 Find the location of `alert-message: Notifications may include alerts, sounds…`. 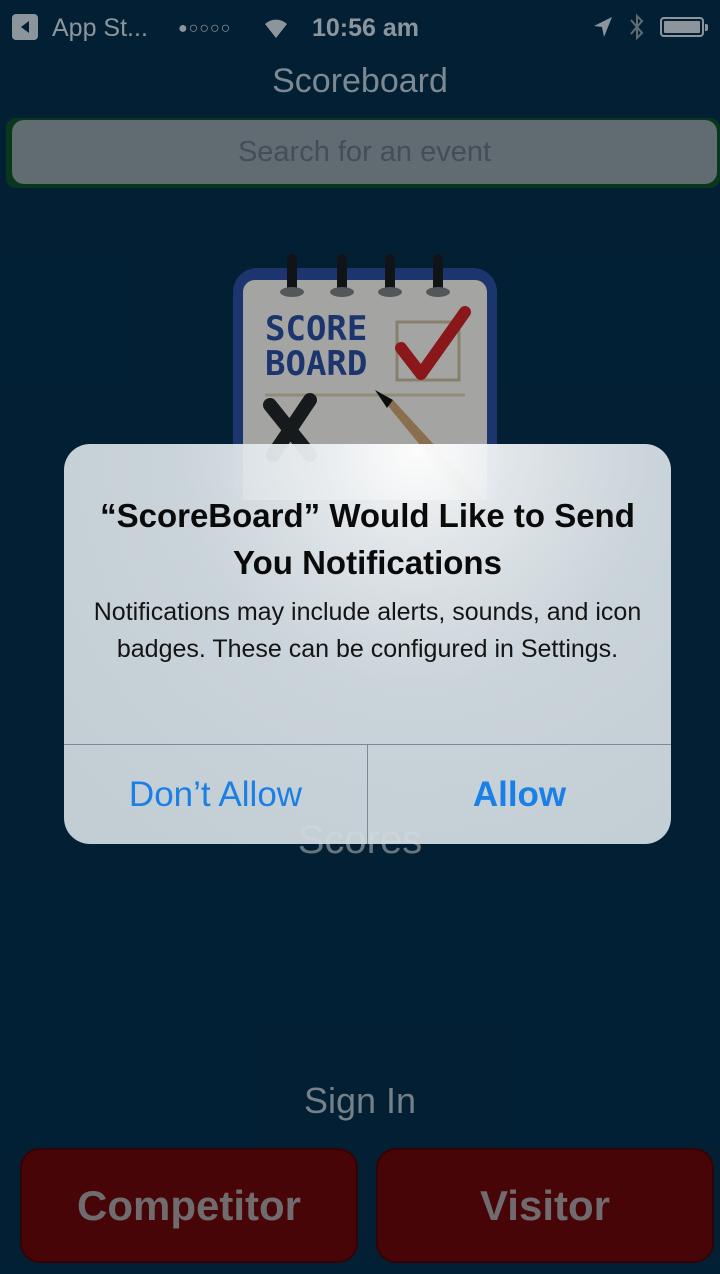

alert-message: Notifications may include alerts, sounds… is located at coordinates (367, 630).